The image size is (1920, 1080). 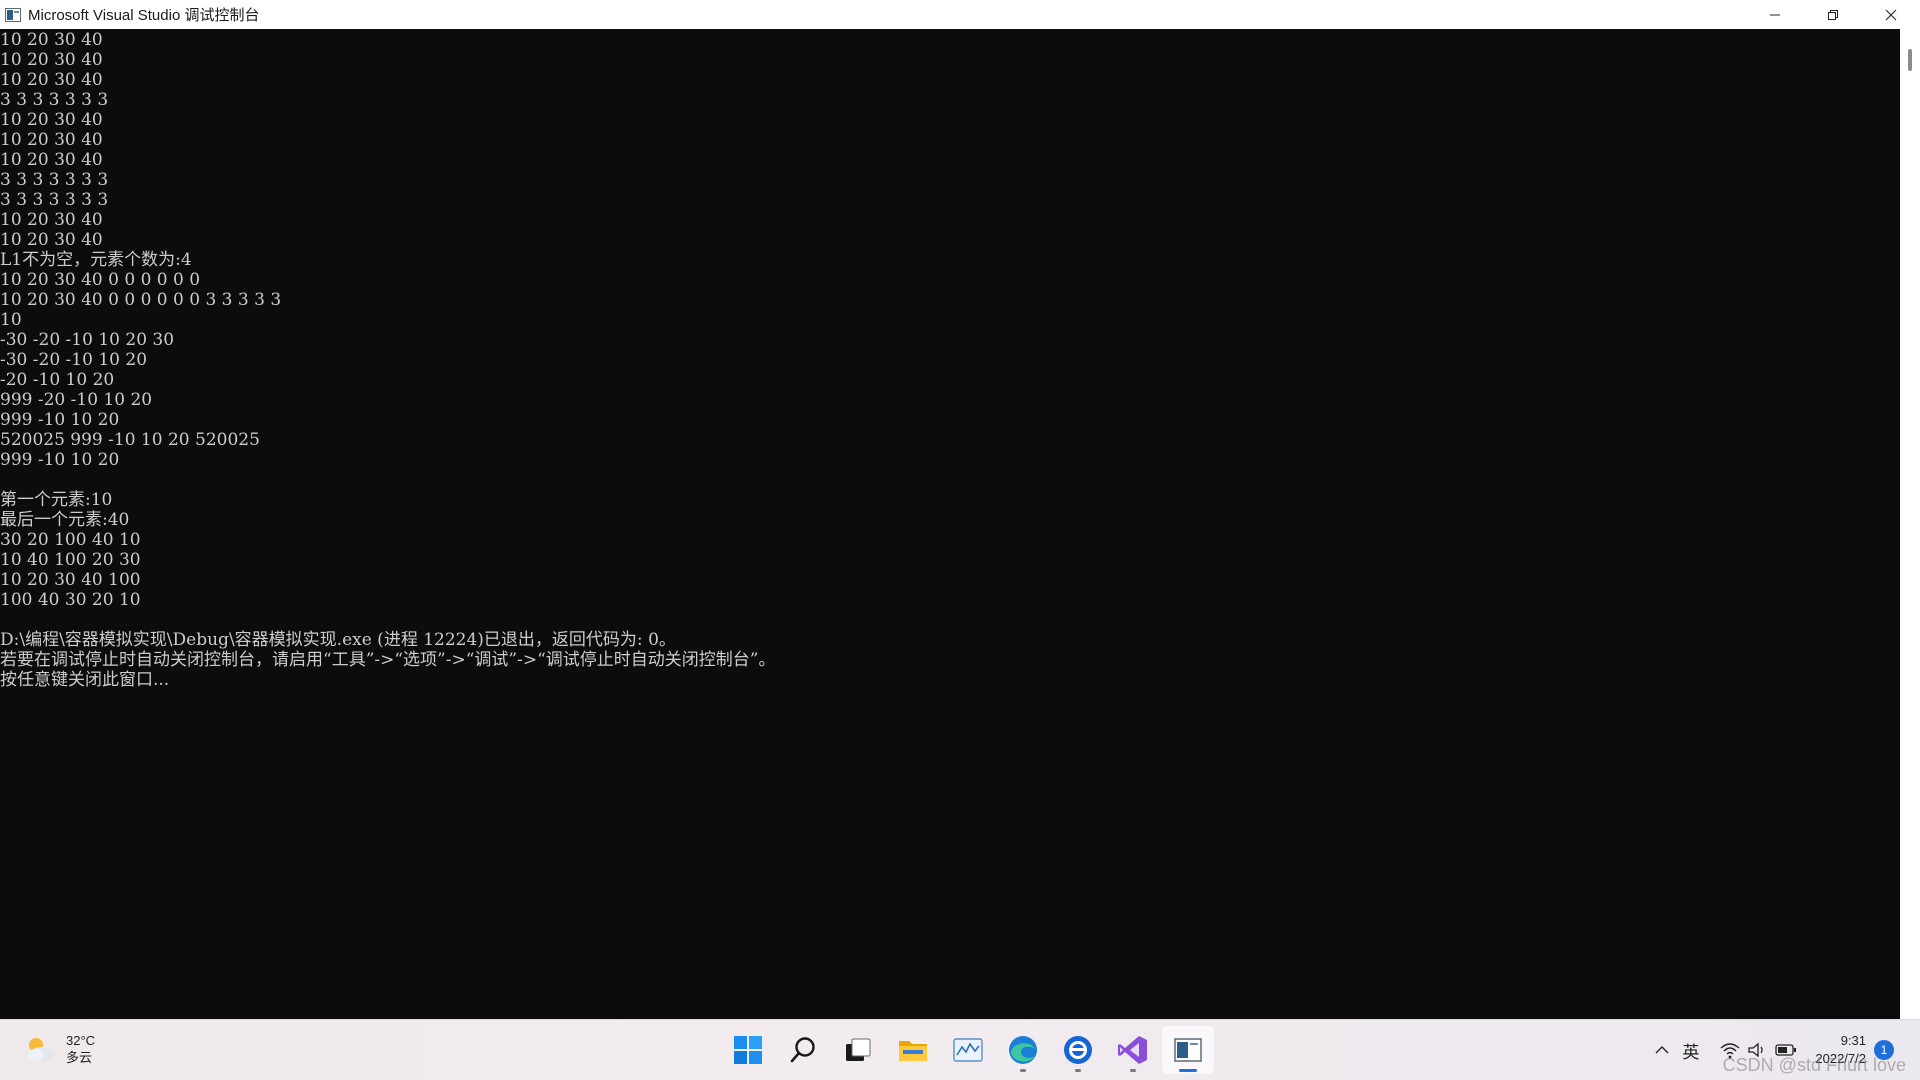 I want to click on weather-temperature: 32°C, so click(x=81, y=1040).